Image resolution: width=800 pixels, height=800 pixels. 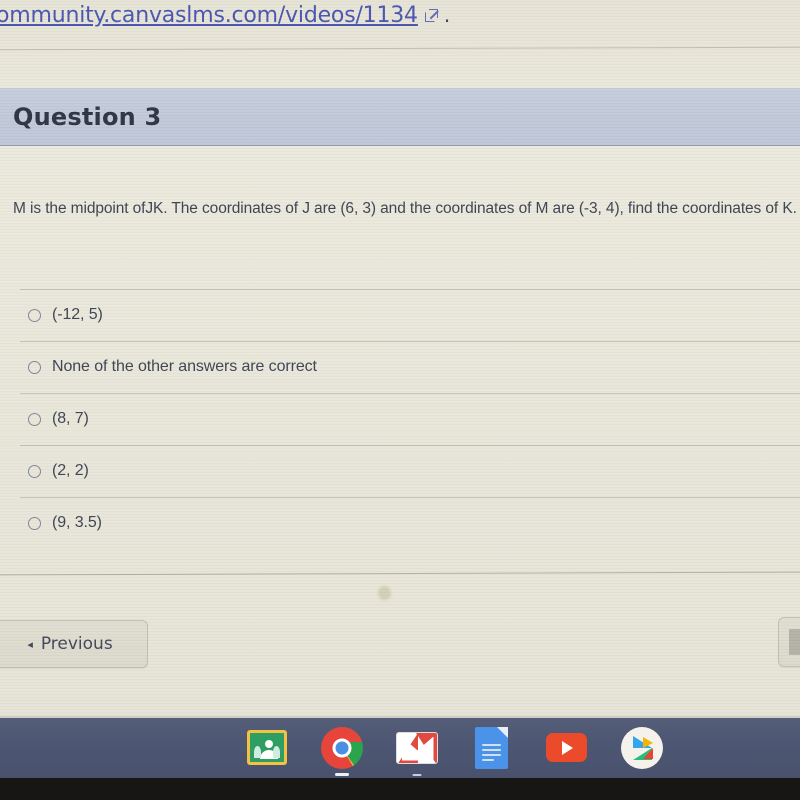 What do you see at coordinates (454, 750) in the screenshot?
I see `shelf-icon-row` at bounding box center [454, 750].